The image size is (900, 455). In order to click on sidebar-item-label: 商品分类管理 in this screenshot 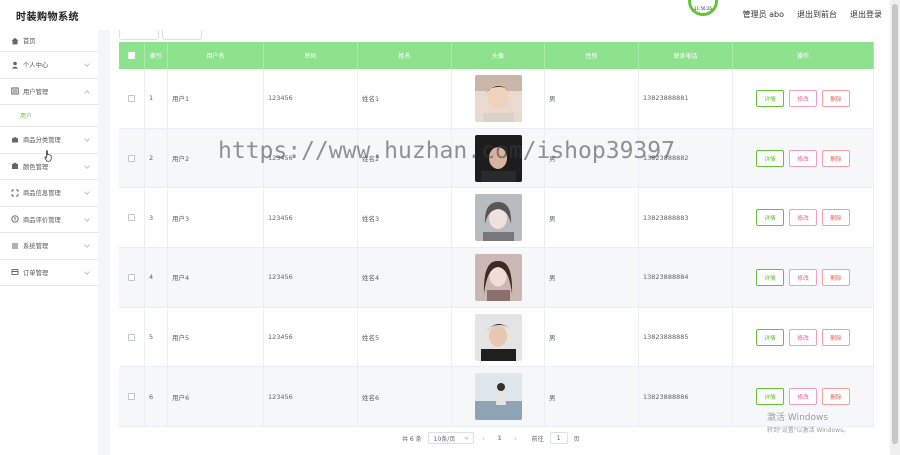, I will do `click(42, 141)`.